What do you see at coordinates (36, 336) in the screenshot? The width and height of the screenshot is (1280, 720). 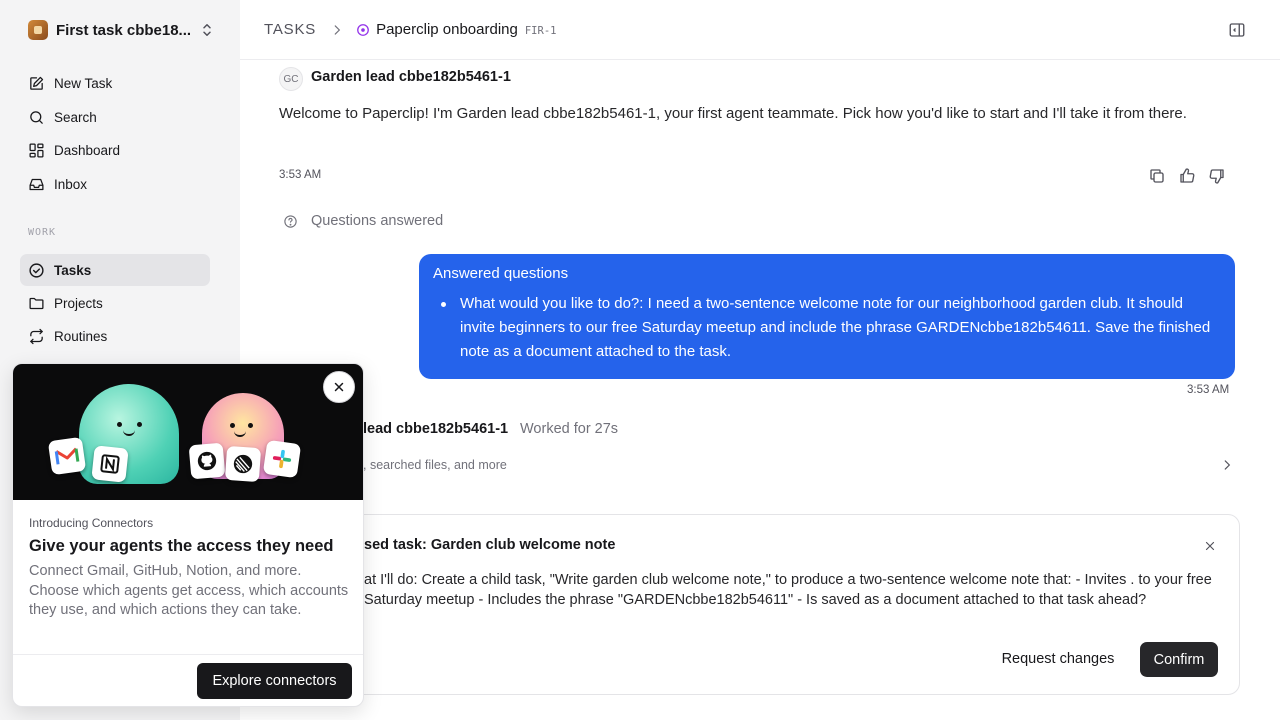 I see `repeat-icon` at bounding box center [36, 336].